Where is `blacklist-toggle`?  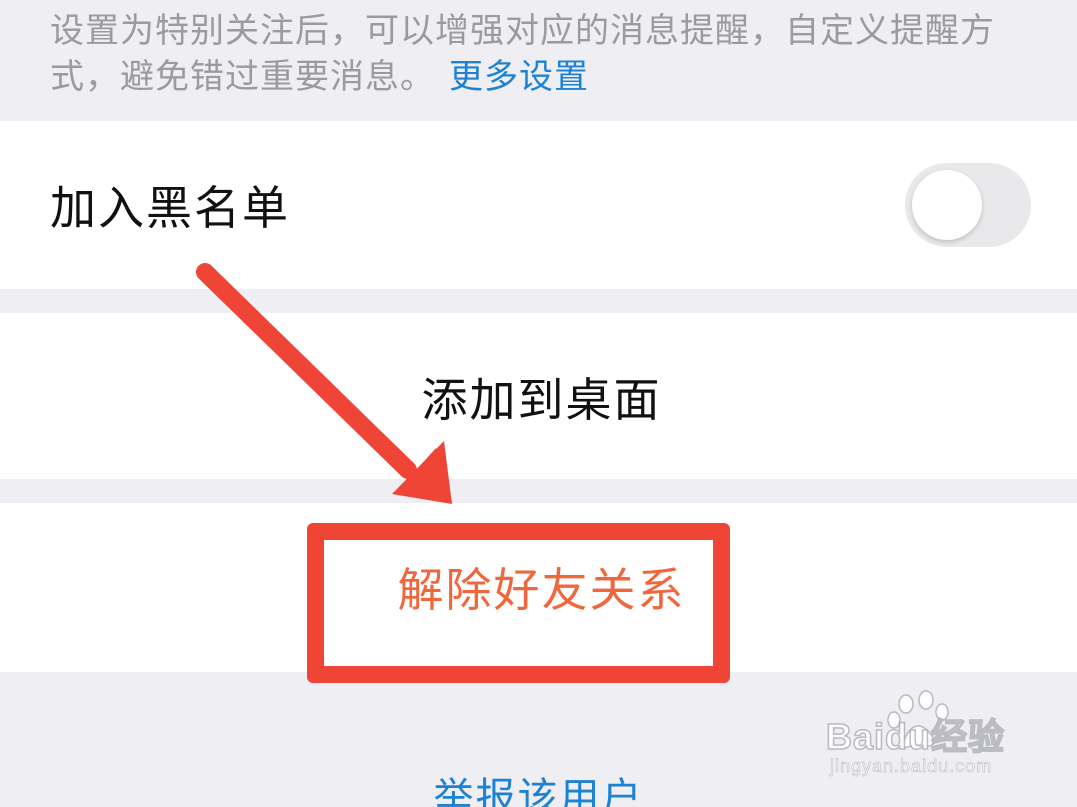 blacklist-toggle is located at coordinates (968, 205).